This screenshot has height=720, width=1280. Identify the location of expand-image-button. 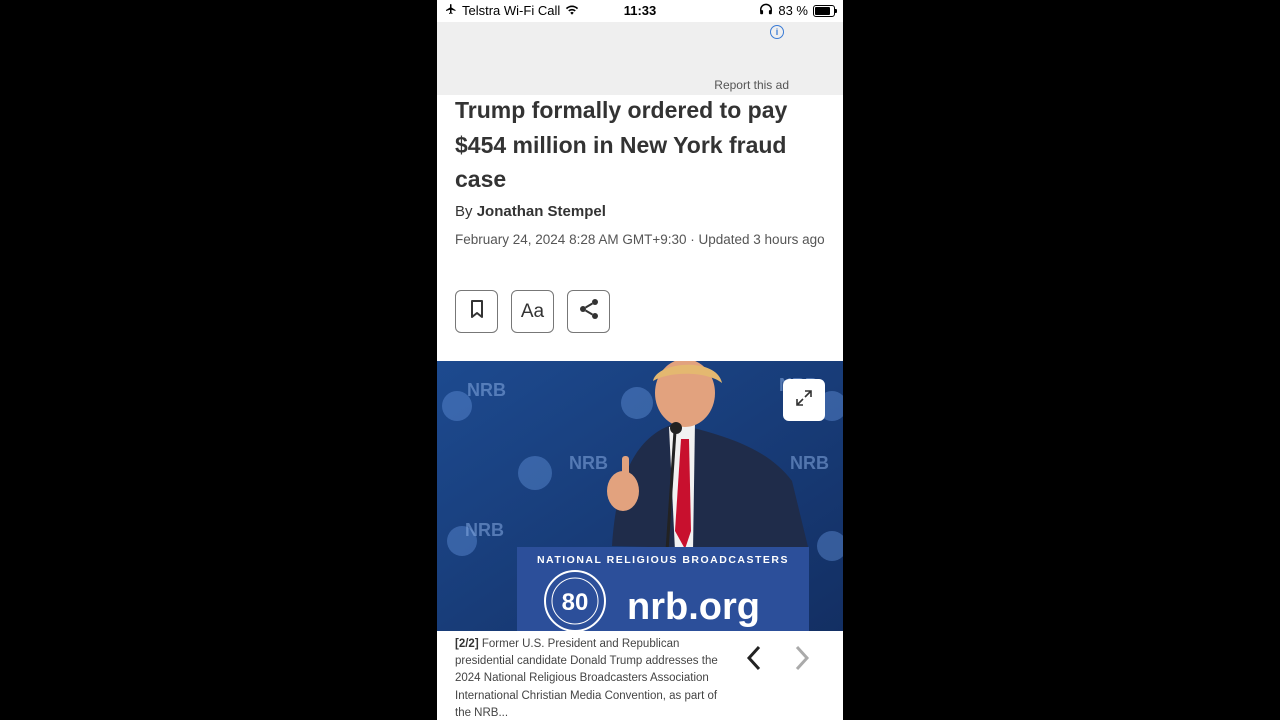
(804, 400).